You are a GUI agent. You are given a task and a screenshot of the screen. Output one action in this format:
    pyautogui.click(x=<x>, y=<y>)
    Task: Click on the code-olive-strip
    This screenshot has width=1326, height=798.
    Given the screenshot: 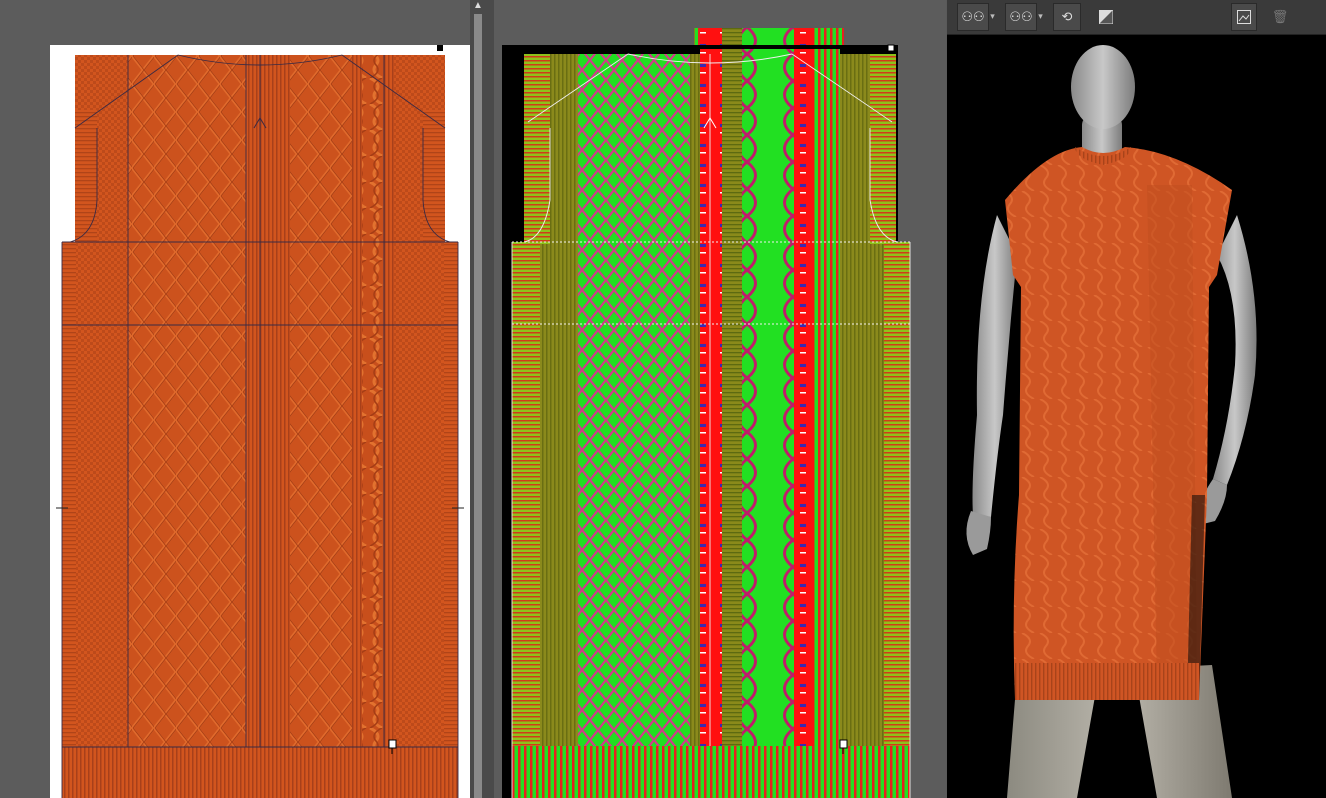 What is the action you would take?
    pyautogui.click(x=732, y=387)
    